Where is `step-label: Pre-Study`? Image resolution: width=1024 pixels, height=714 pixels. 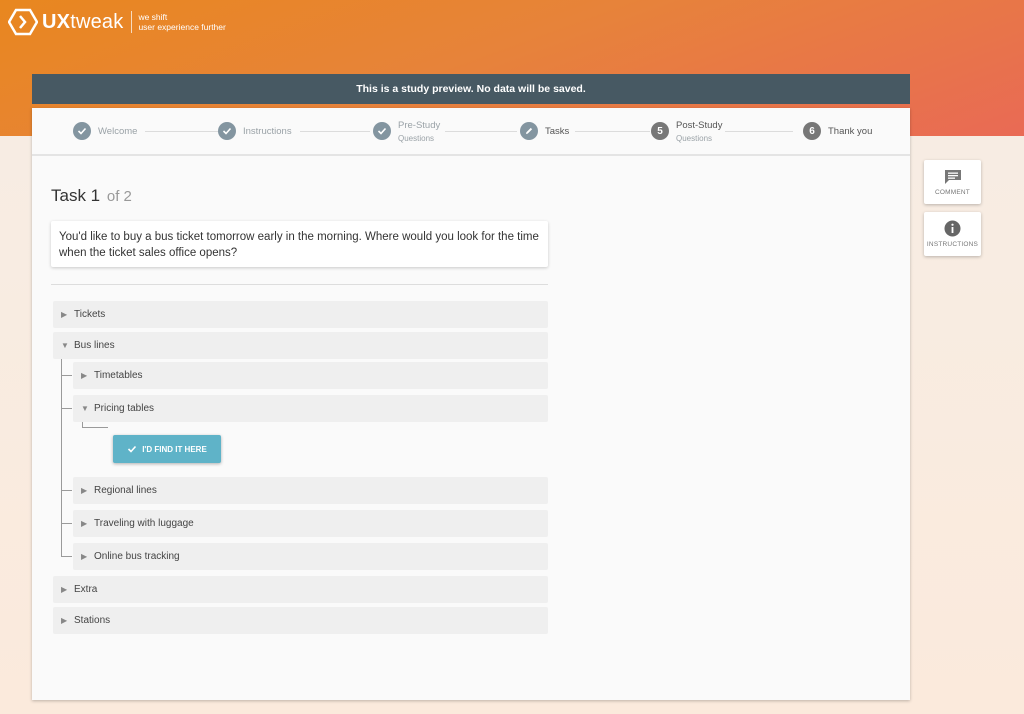
step-label: Pre-Study is located at coordinates (419, 125).